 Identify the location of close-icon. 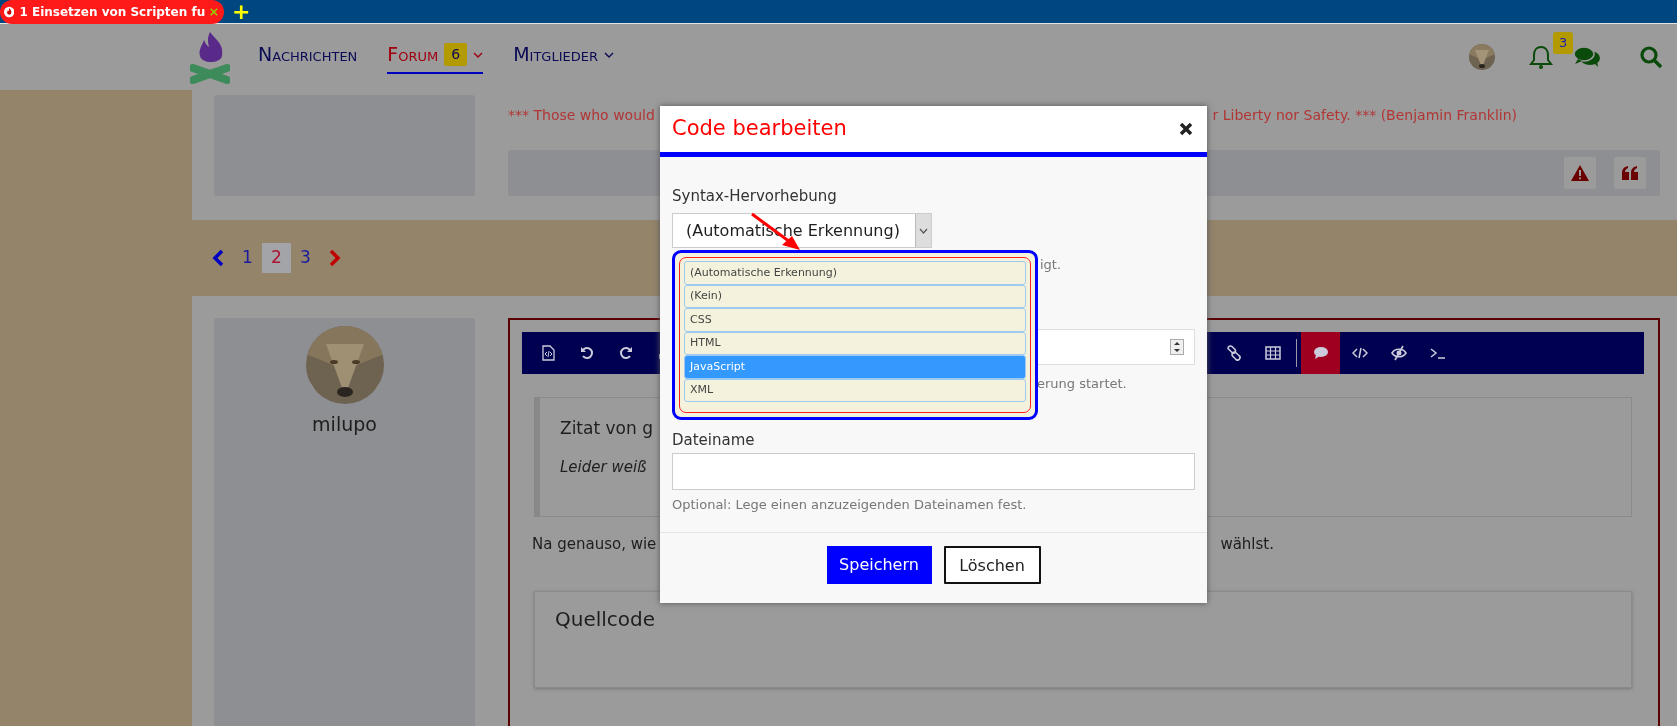
(1186, 129).